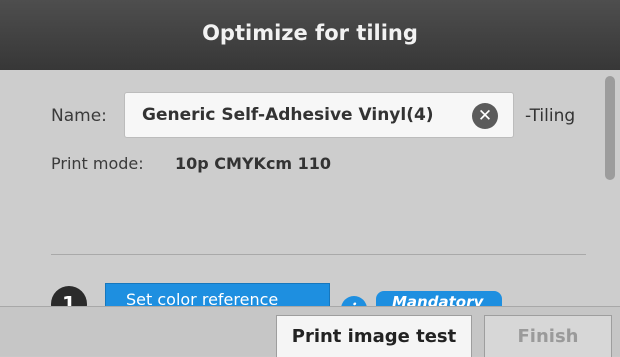  What do you see at coordinates (550, 116) in the screenshot?
I see `name-suffix: -Tiling` at bounding box center [550, 116].